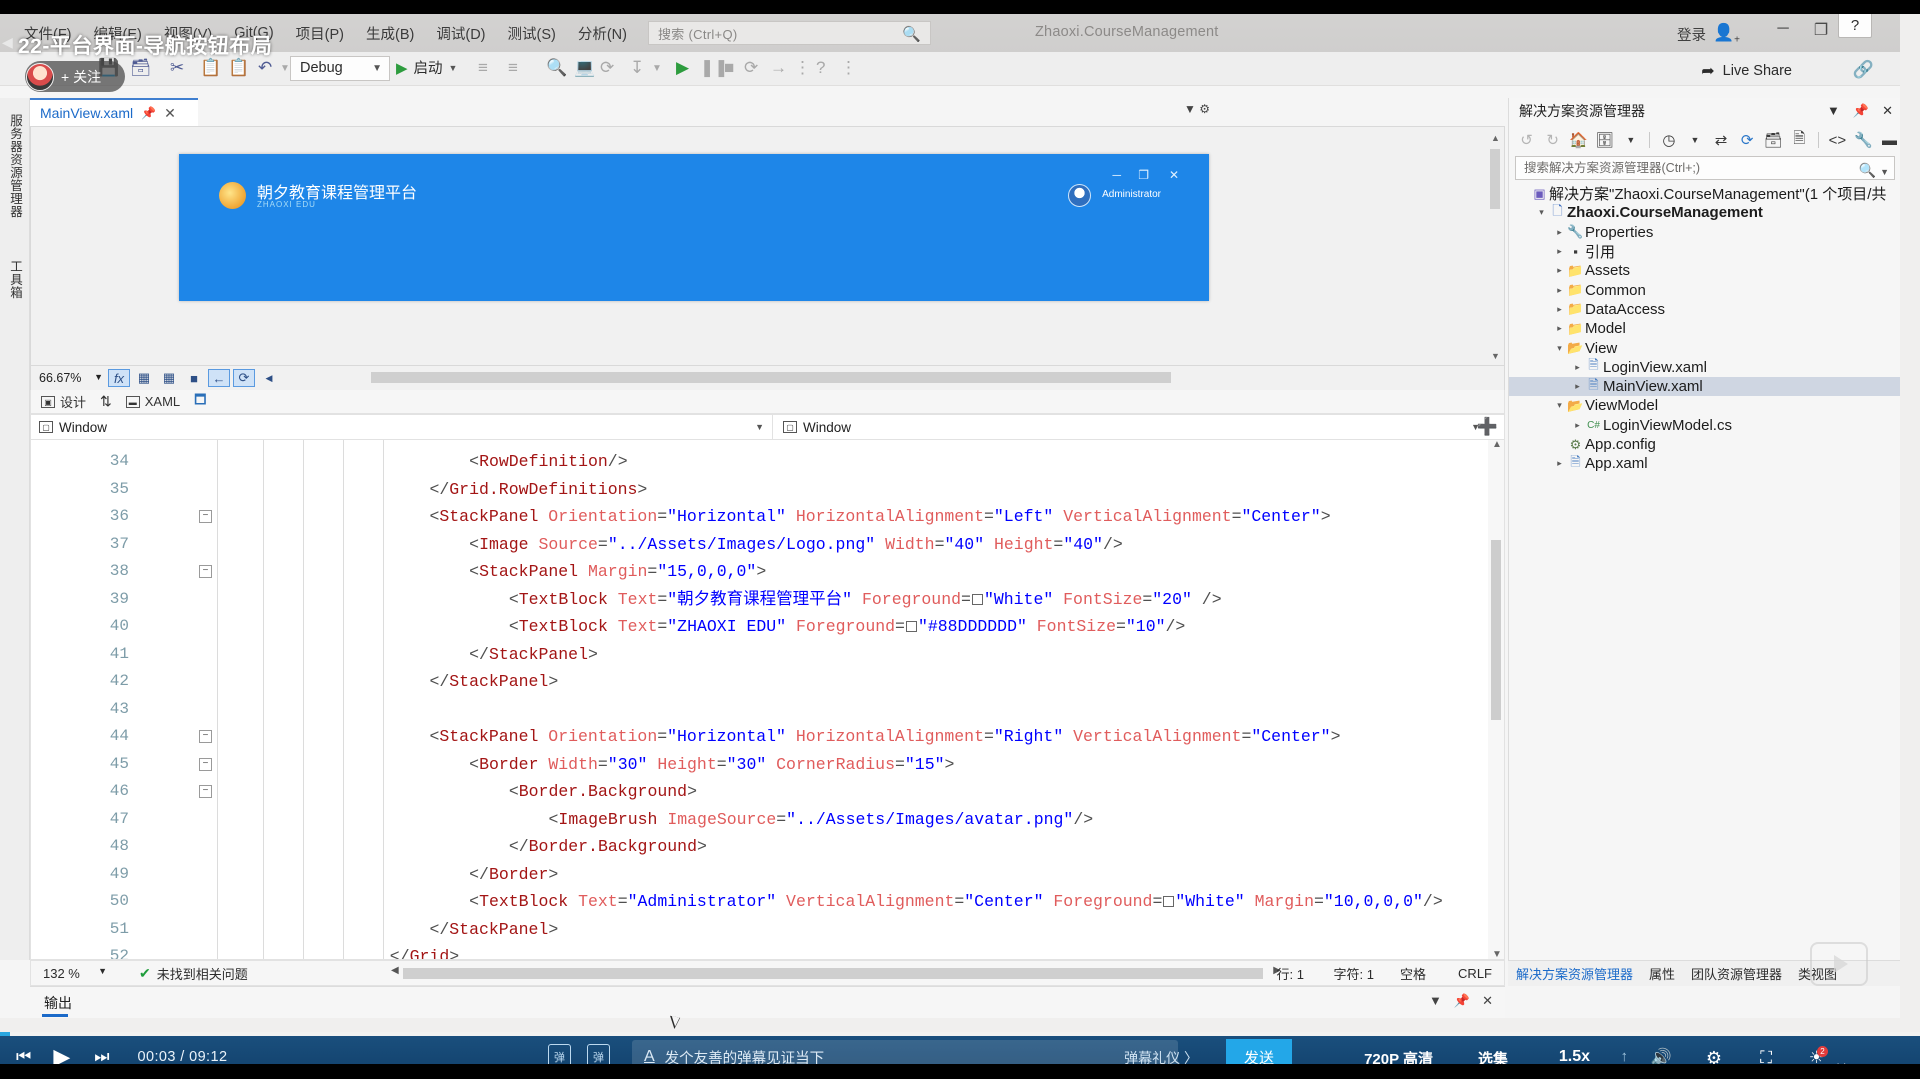 The image size is (1920, 1079). I want to click on solution-explorer-toolbar: ↺ ↻ 🏠 🗄 ▼ ◷ ▼ ⇄ ⟳ 🗃 🗎 <> 🔧 ▬, so click(1704, 140).